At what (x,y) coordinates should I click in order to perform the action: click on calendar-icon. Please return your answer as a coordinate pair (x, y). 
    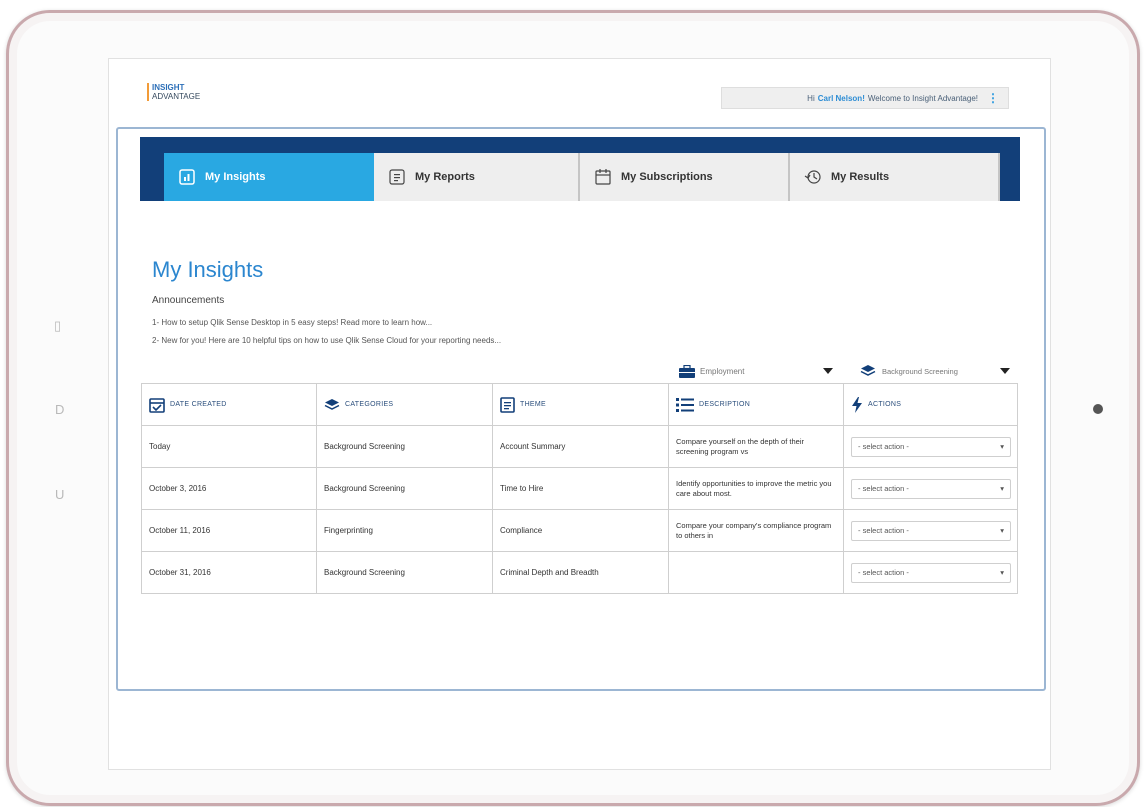
    Looking at the image, I should click on (603, 177).